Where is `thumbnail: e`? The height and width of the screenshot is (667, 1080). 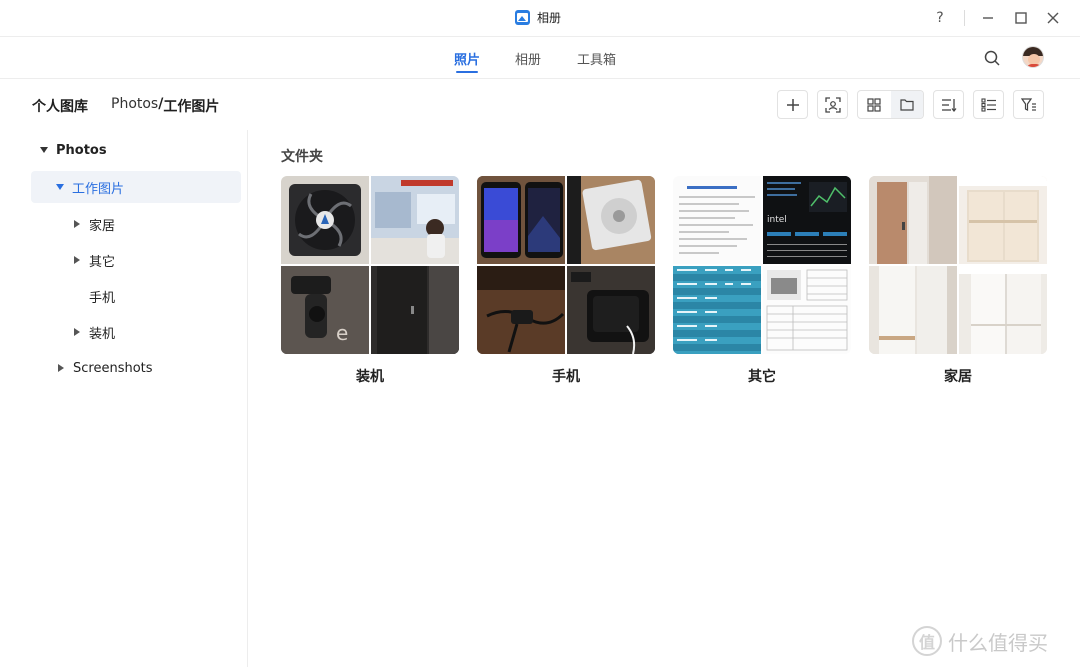
thumbnail: e is located at coordinates (325, 310).